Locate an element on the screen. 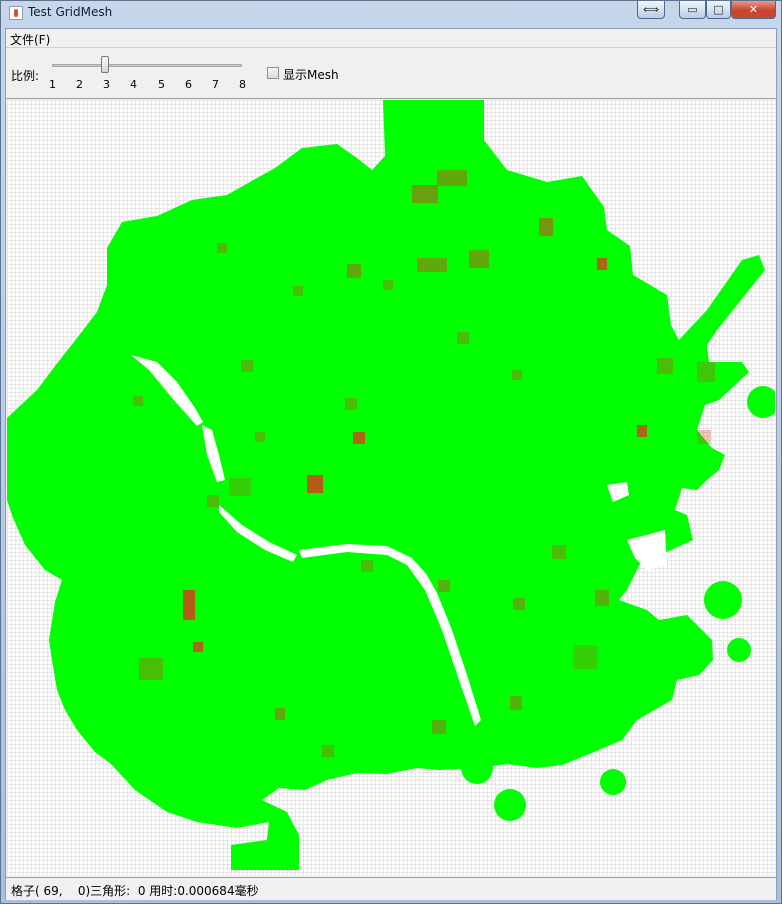 The width and height of the screenshot is (782, 904). scale-slider-track is located at coordinates (147, 65).